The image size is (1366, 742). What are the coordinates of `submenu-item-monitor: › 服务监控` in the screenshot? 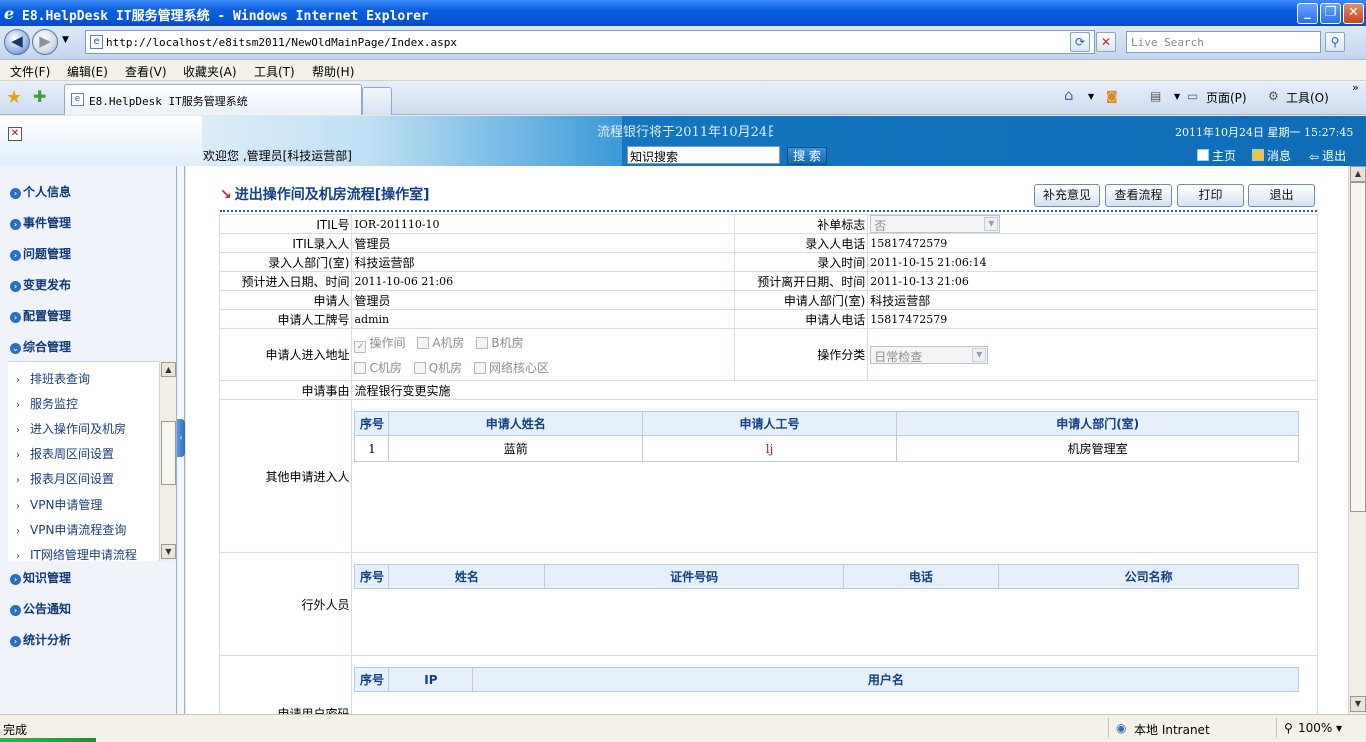 It's located at (47, 403).